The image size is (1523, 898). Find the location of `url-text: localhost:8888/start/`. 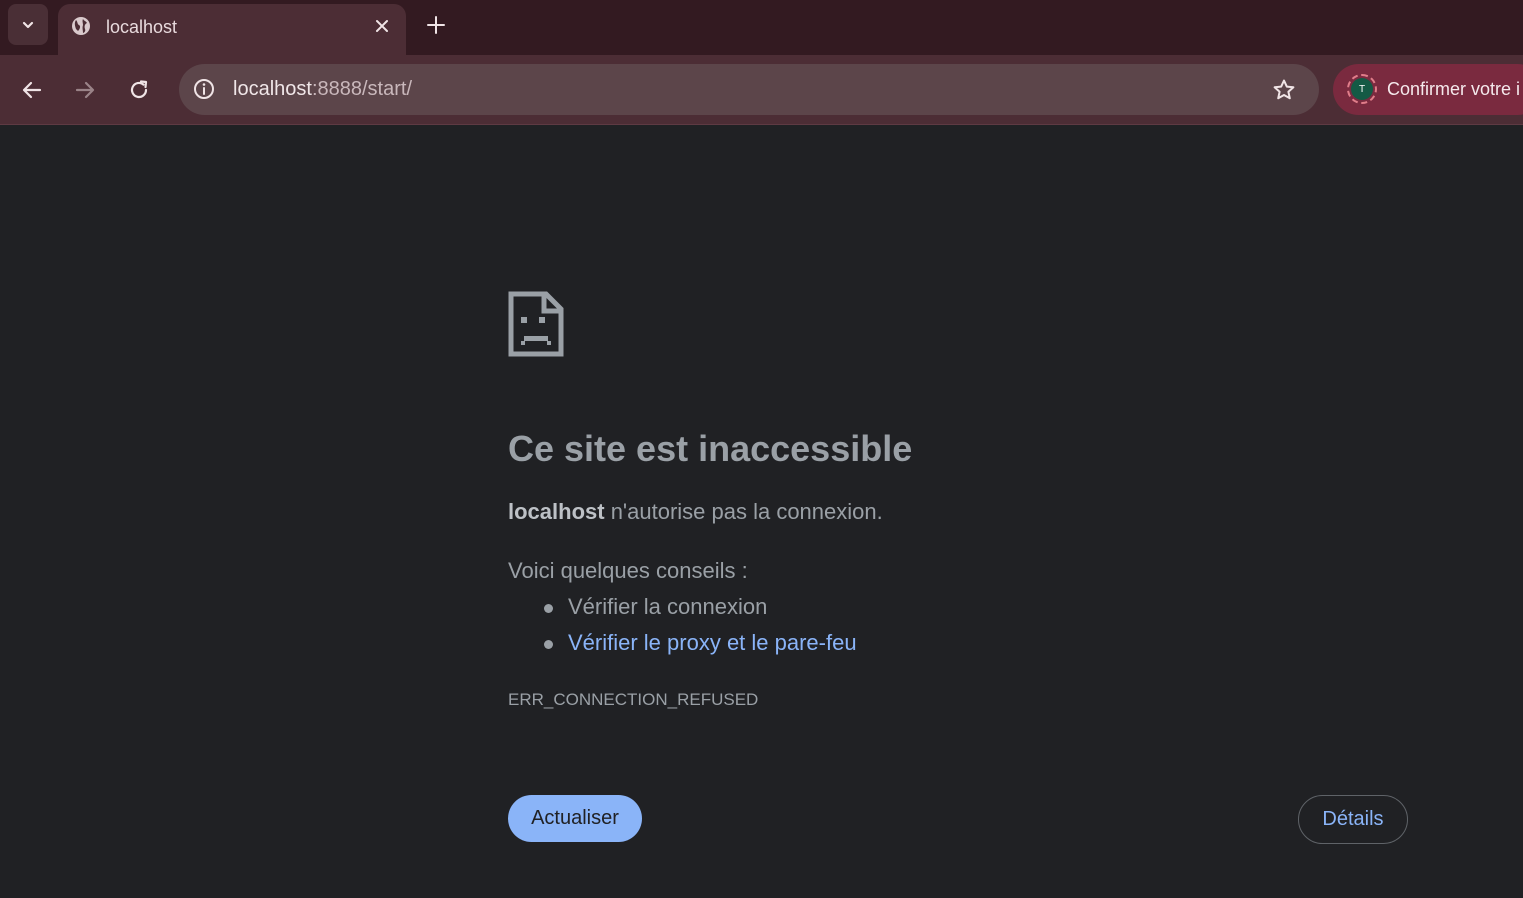

url-text: localhost:8888/start/ is located at coordinates (322, 89).